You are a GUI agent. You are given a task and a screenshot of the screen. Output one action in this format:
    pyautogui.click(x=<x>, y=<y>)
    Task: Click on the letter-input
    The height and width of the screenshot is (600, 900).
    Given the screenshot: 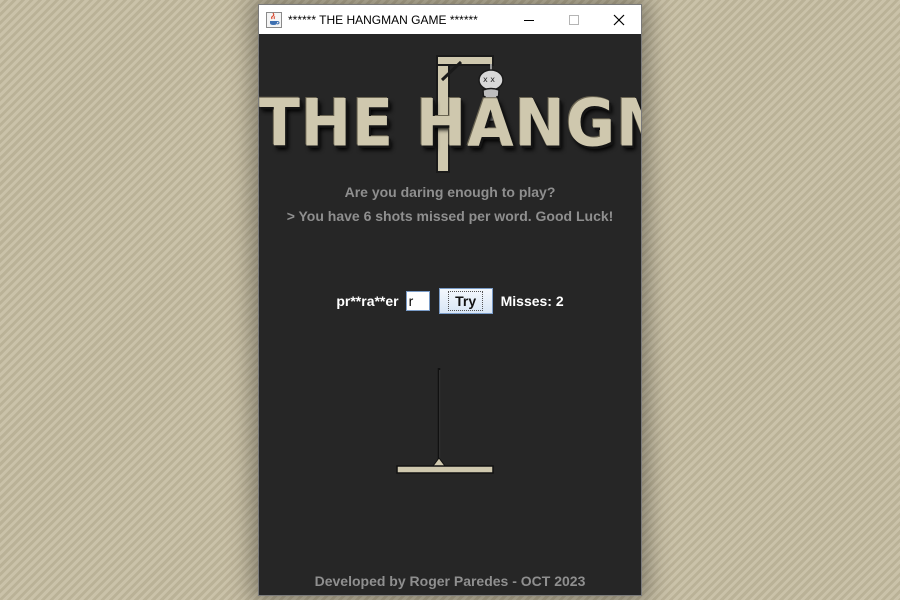 What is the action you would take?
    pyautogui.click(x=417, y=301)
    